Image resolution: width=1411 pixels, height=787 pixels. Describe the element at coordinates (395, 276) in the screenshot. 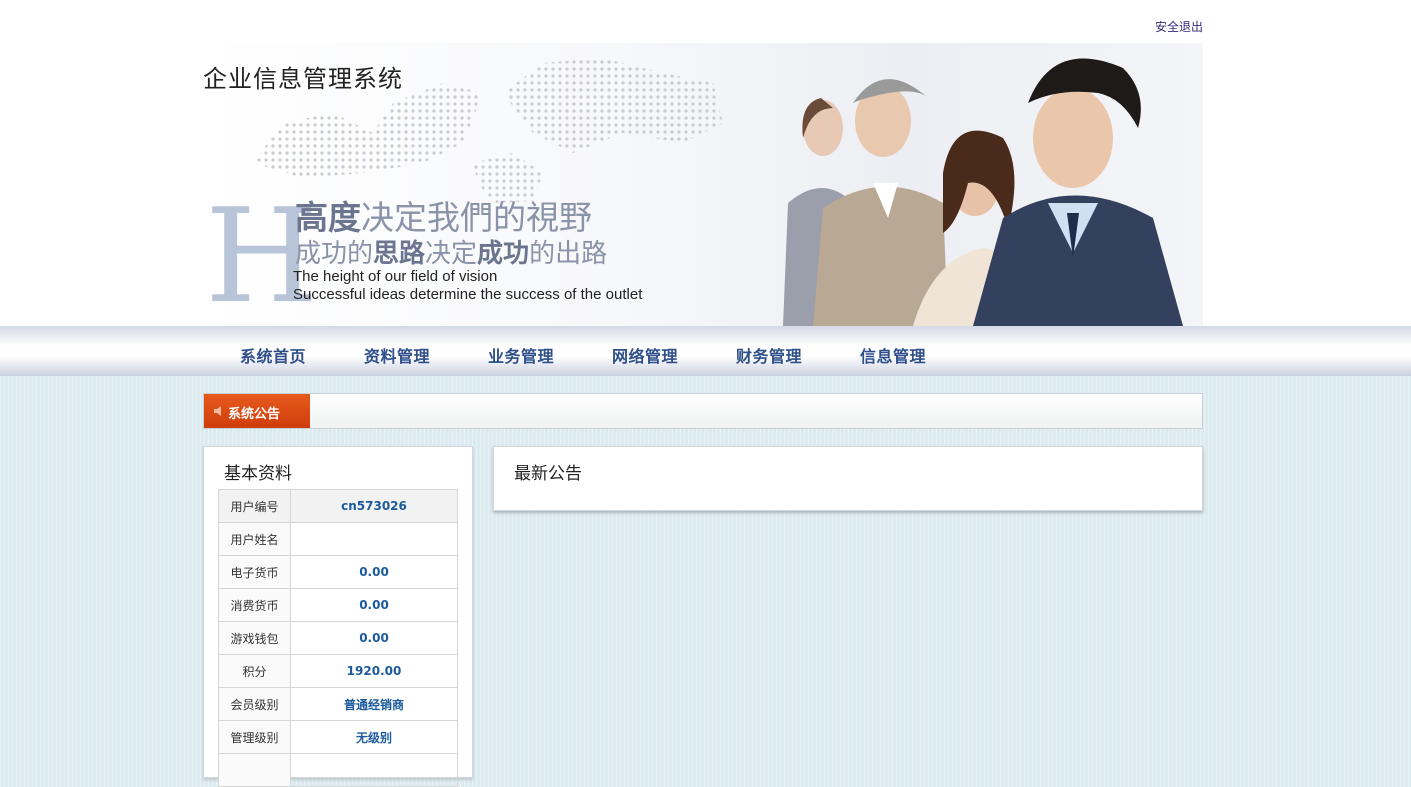

I see `banner-slogan-en-line1: The height of our field of vision` at that location.